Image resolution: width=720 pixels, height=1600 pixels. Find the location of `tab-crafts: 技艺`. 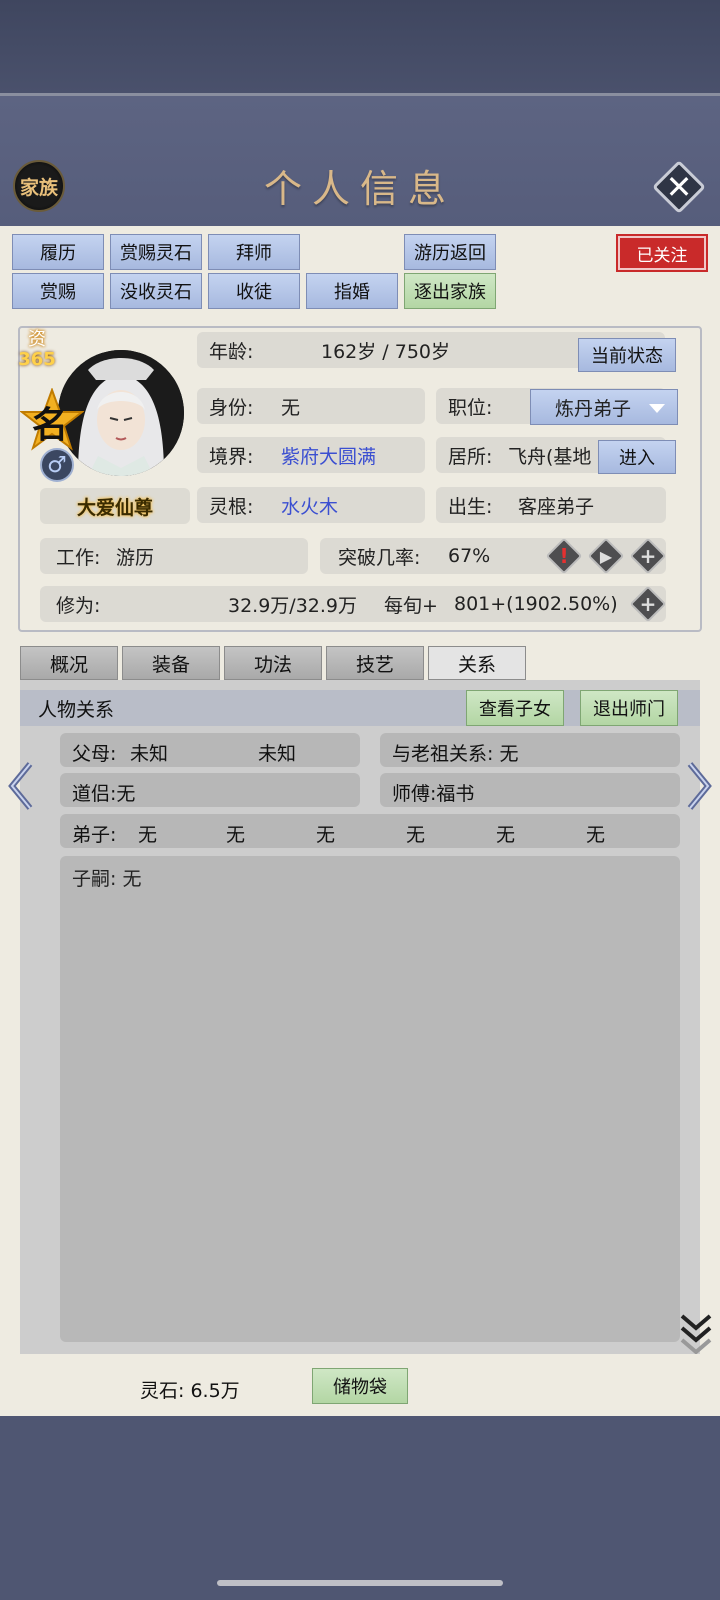

tab-crafts: 技艺 is located at coordinates (375, 663).